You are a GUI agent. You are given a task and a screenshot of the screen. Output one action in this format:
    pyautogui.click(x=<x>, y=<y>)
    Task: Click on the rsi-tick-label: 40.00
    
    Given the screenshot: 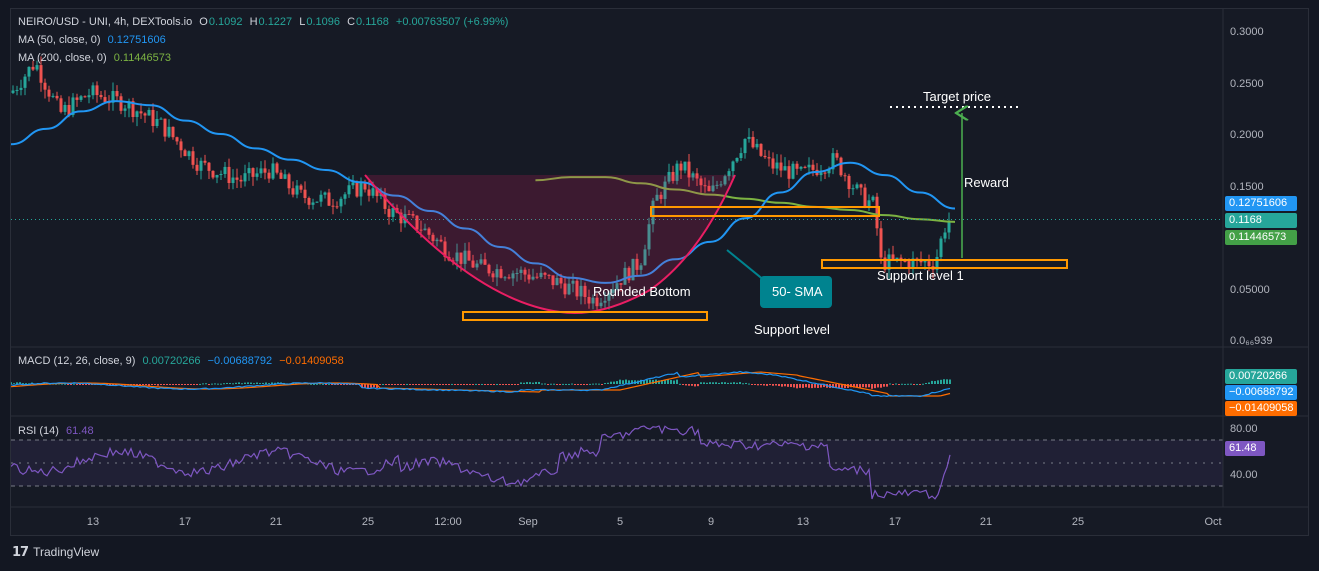 What is the action you would take?
    pyautogui.click(x=1244, y=475)
    